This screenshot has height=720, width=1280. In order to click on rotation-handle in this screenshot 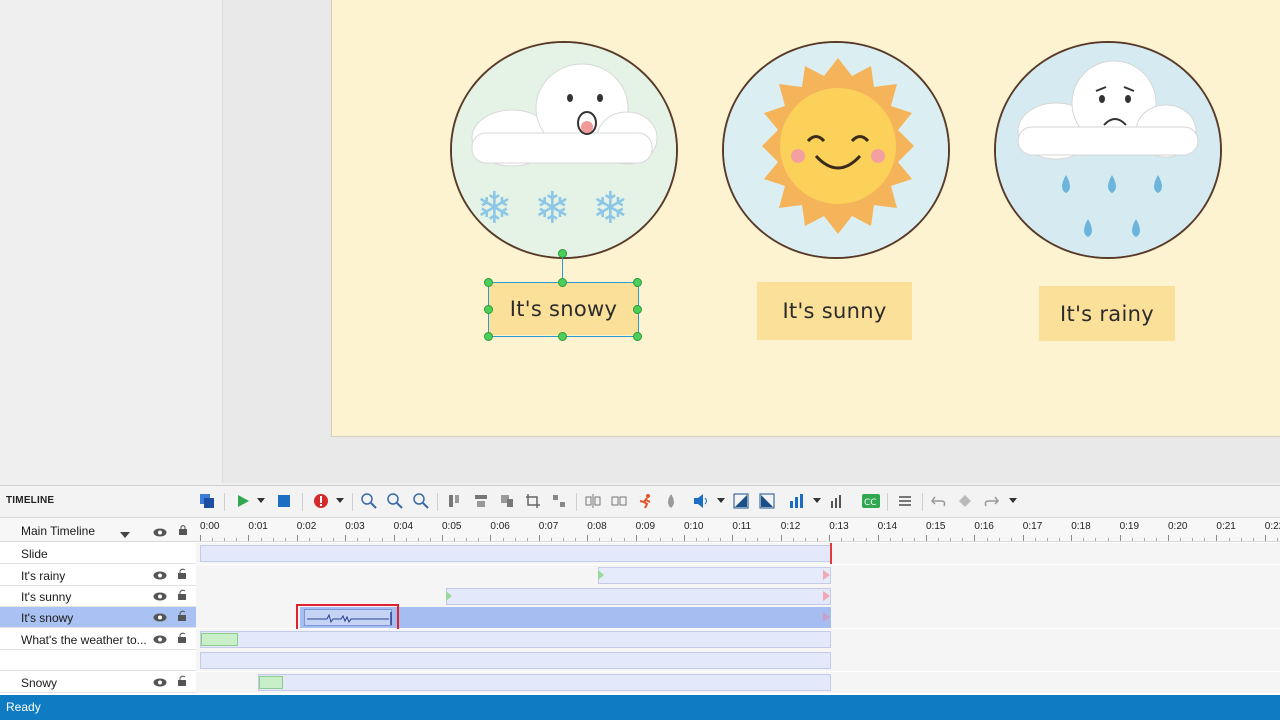, I will do `click(562, 253)`.